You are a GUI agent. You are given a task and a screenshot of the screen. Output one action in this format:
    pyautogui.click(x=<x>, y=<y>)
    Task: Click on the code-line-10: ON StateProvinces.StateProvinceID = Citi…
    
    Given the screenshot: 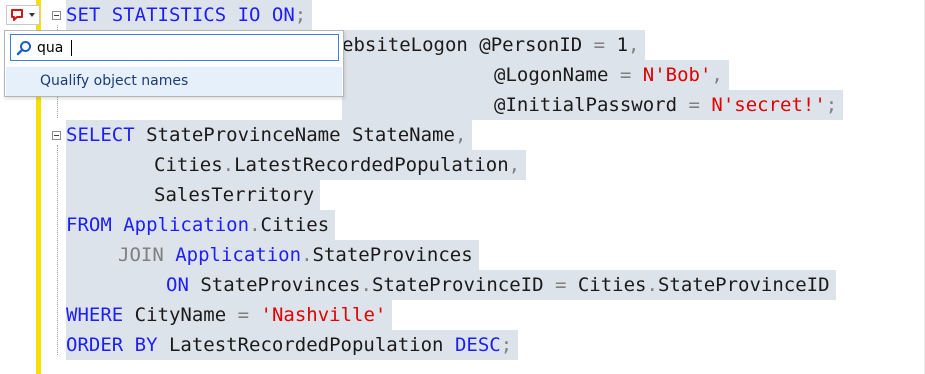 What is the action you would take?
    pyautogui.click(x=451, y=285)
    